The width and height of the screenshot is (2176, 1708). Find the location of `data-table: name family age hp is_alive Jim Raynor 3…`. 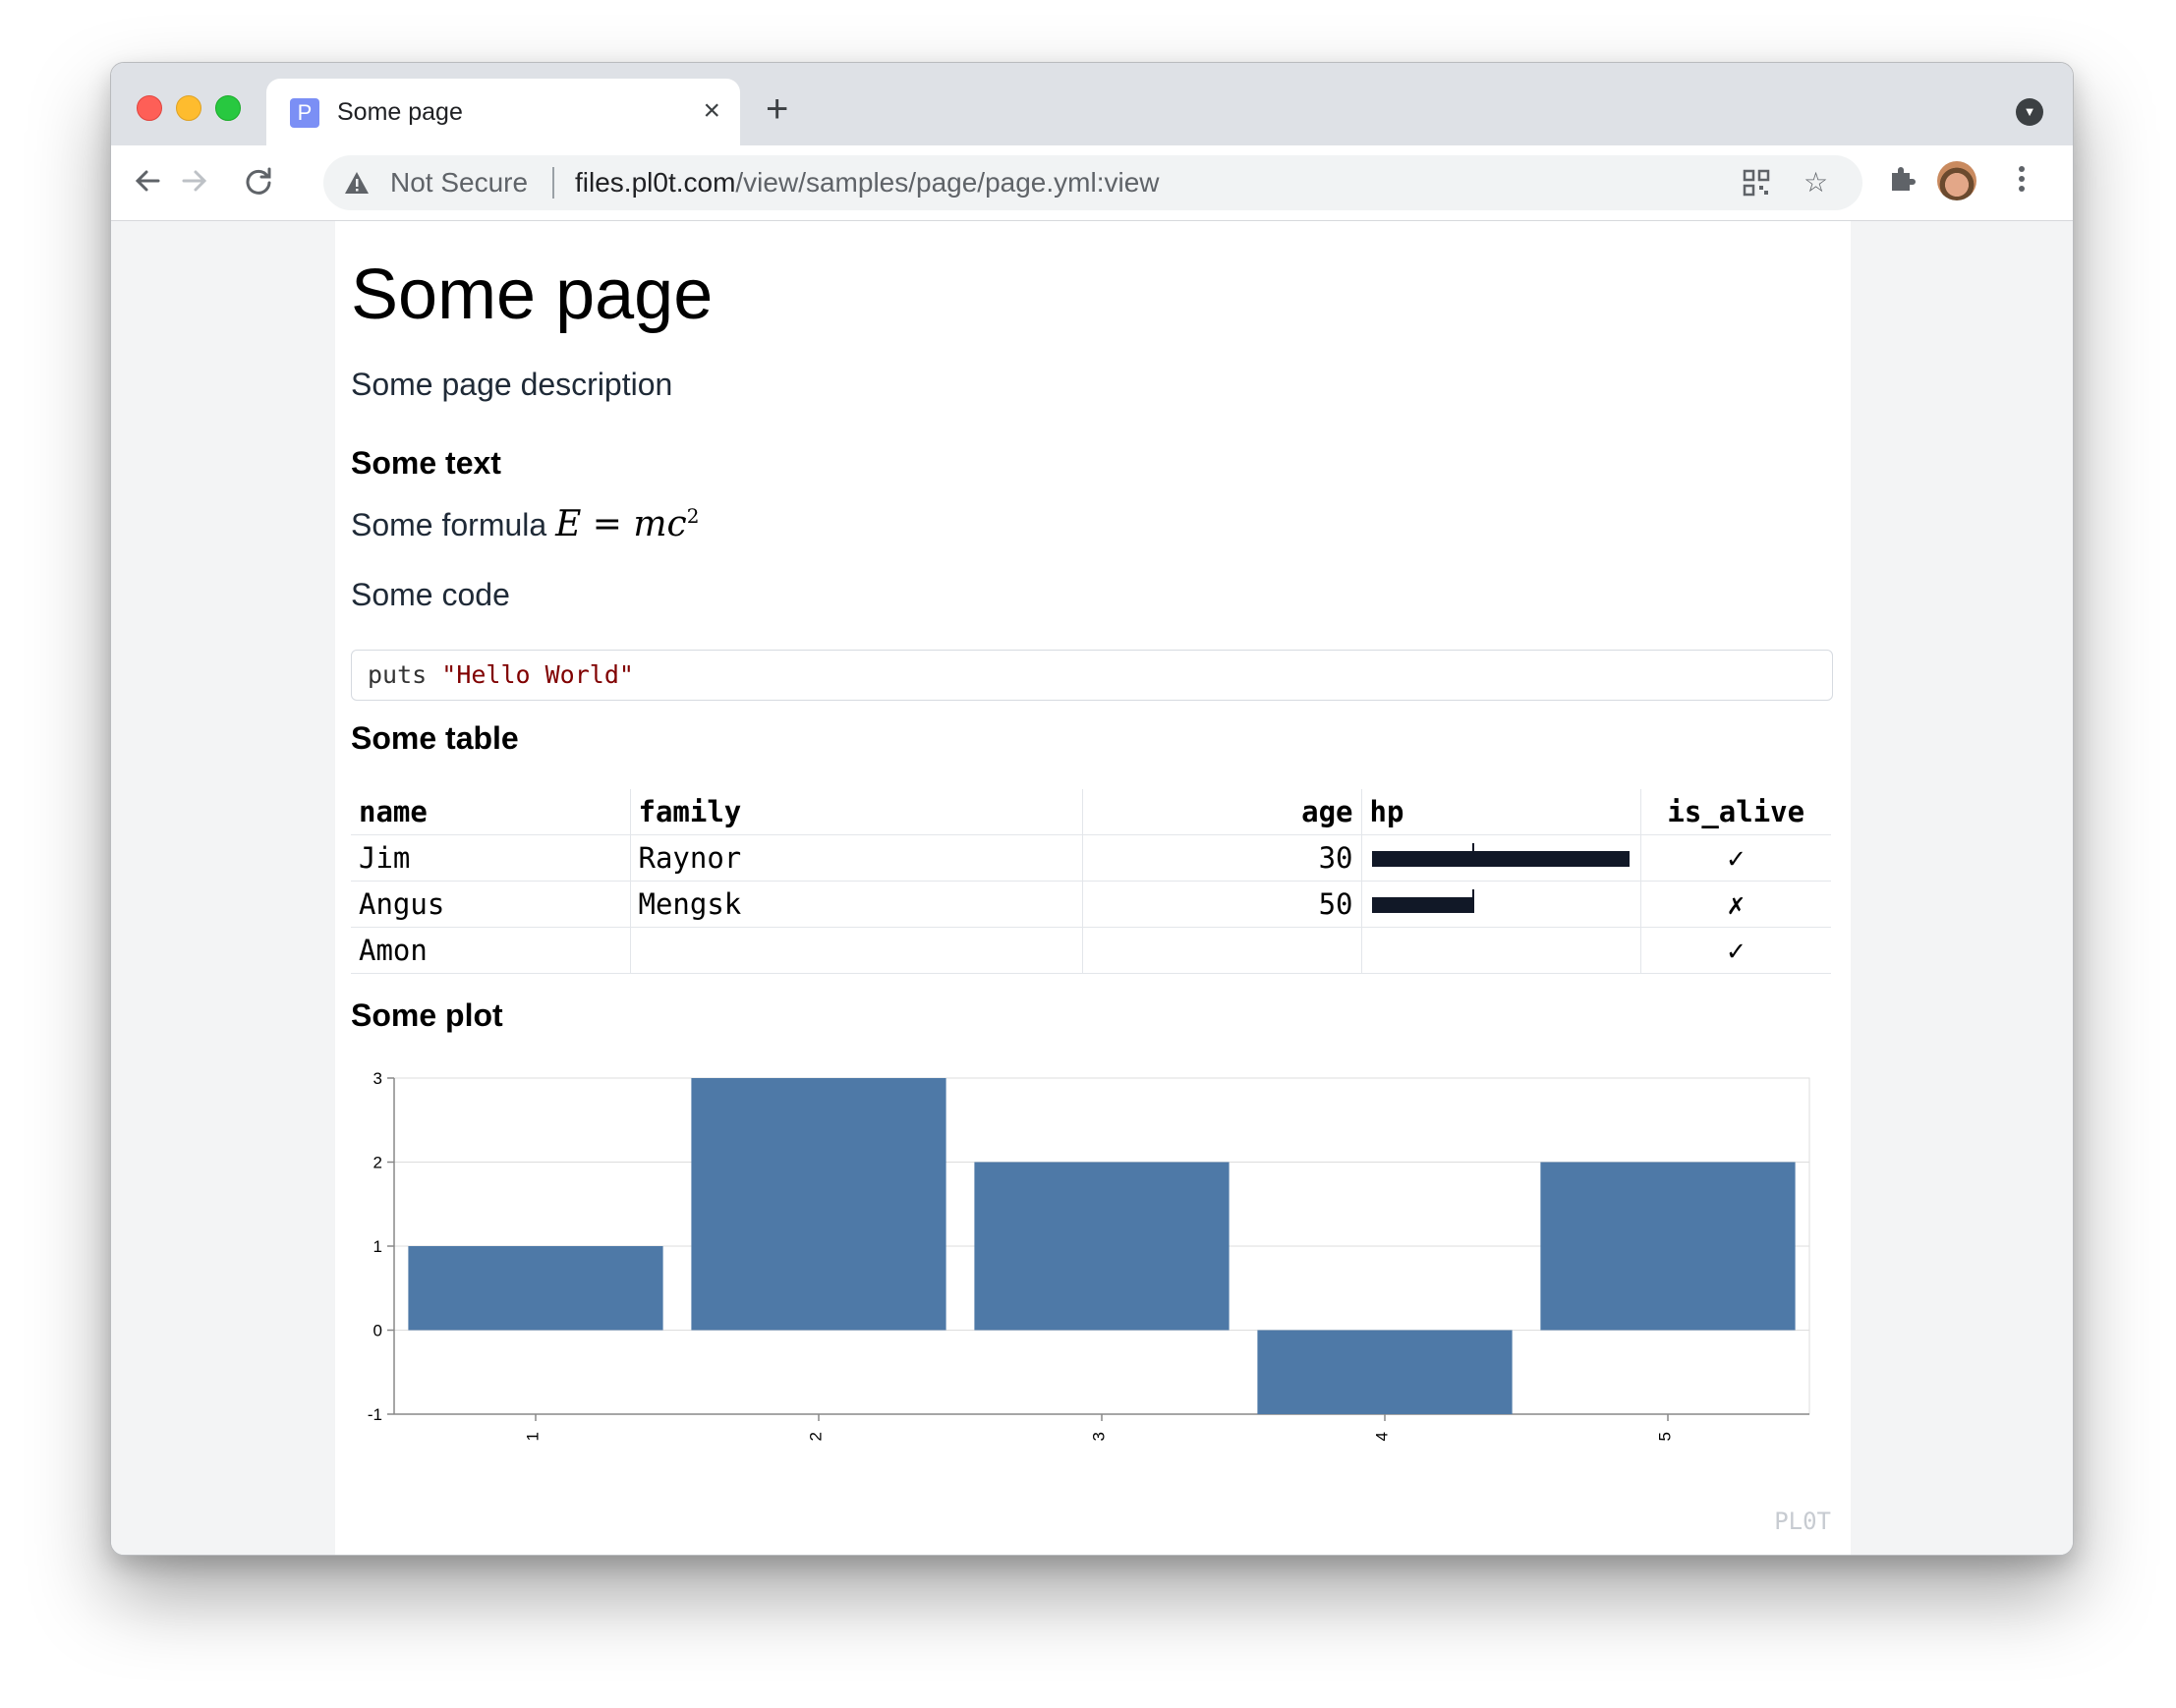

data-table: name family age hp is_alive Jim Raynor 3… is located at coordinates (1091, 881).